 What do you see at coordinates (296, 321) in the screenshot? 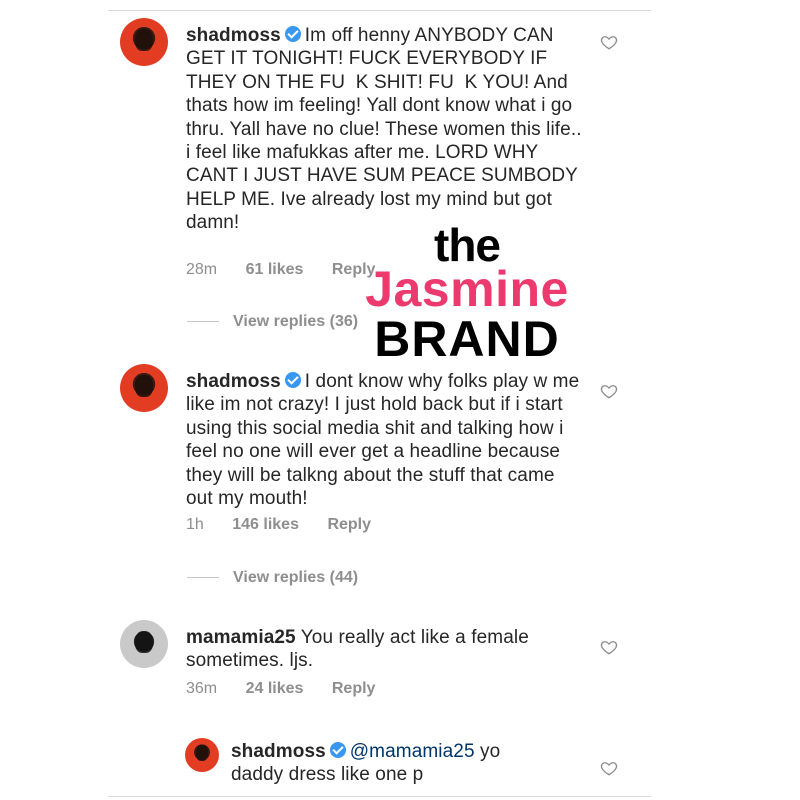
I see `view-replies-label: View replies (36)` at bounding box center [296, 321].